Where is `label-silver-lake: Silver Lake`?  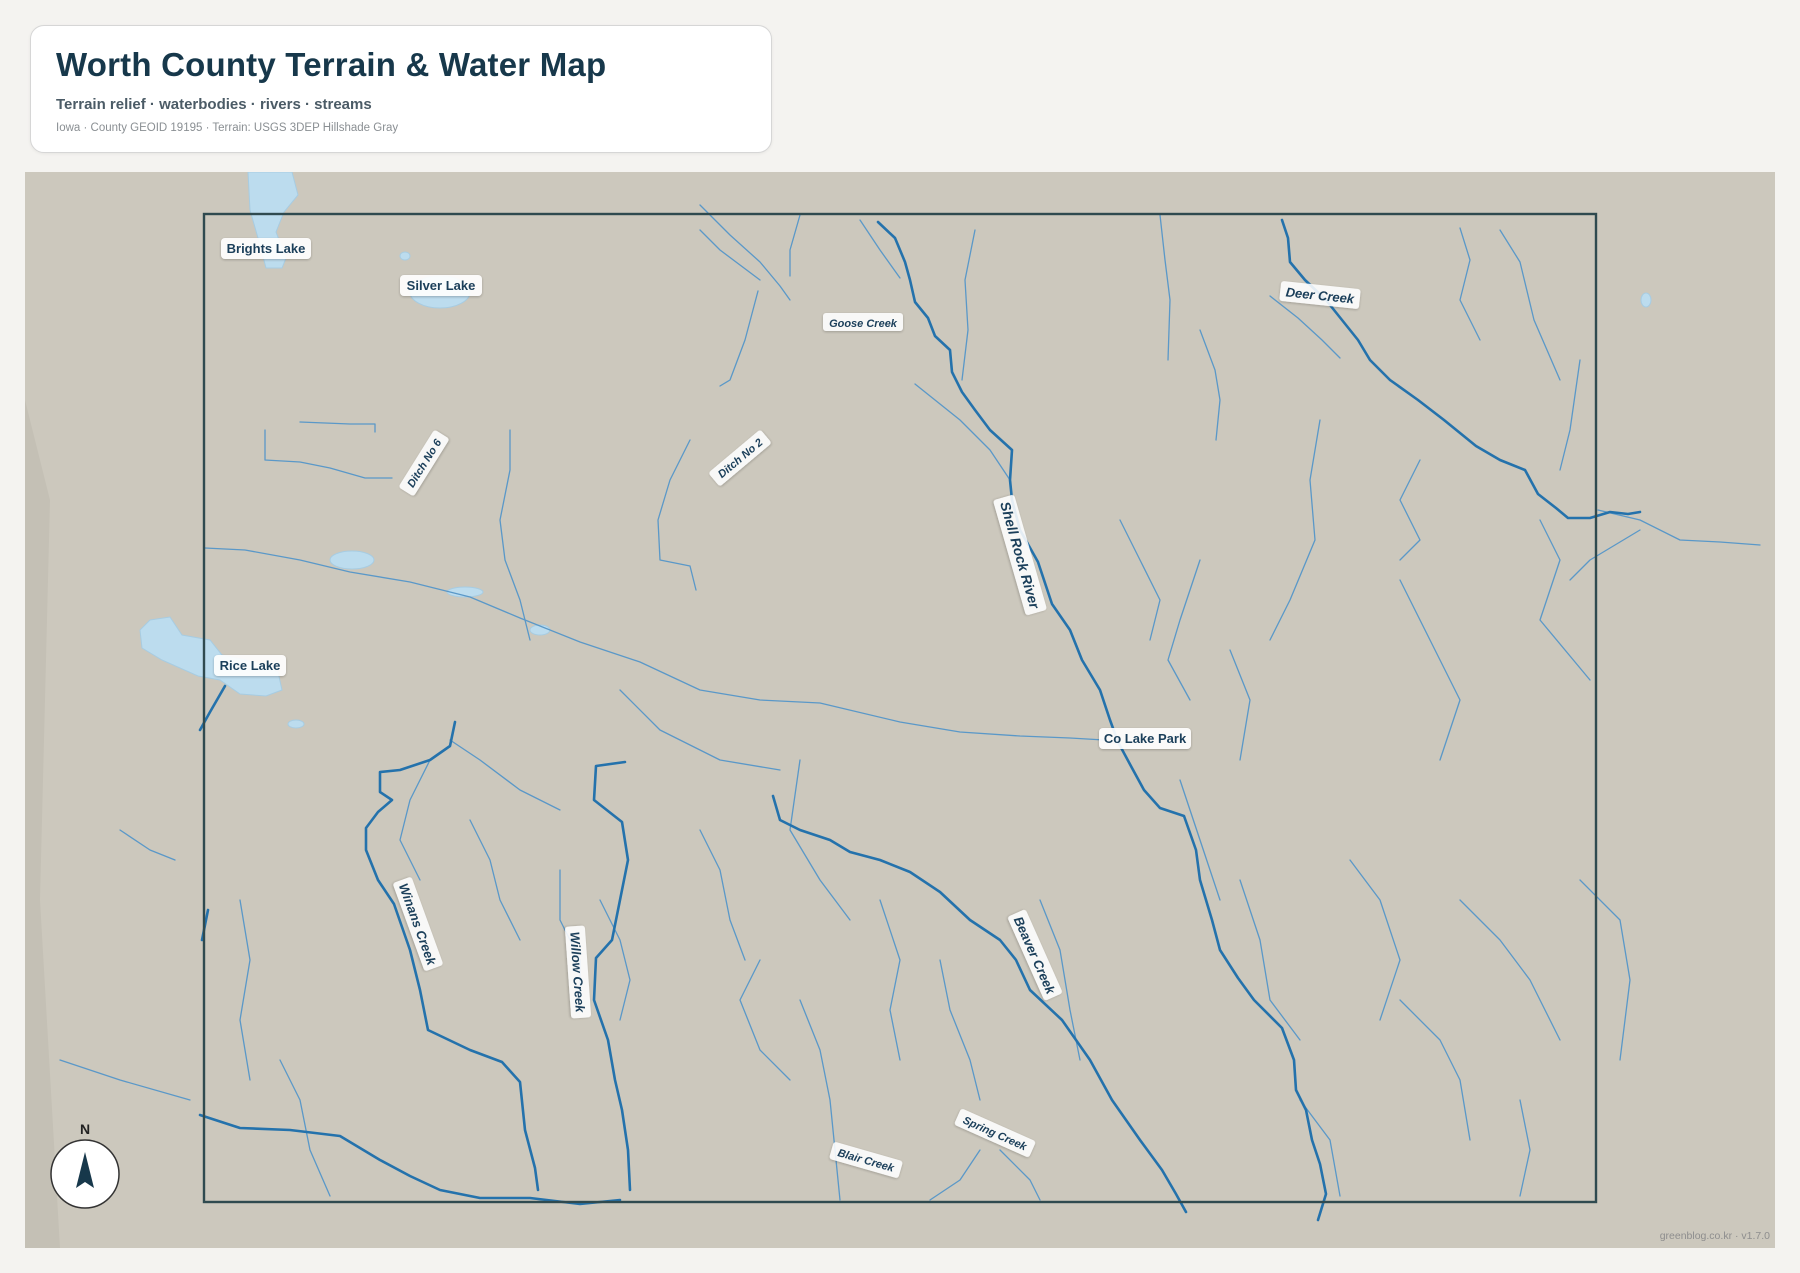 label-silver-lake: Silver Lake is located at coordinates (441, 285).